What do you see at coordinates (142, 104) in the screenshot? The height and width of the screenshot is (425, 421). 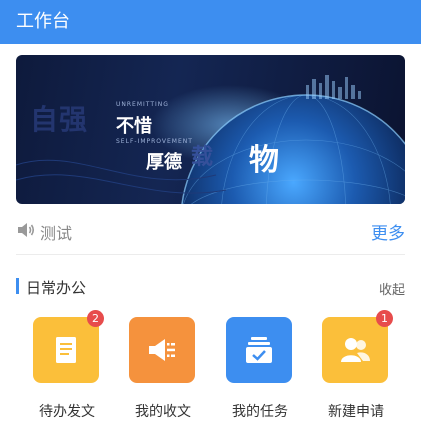 I see `banner-unremitting: UNREMITTING` at bounding box center [142, 104].